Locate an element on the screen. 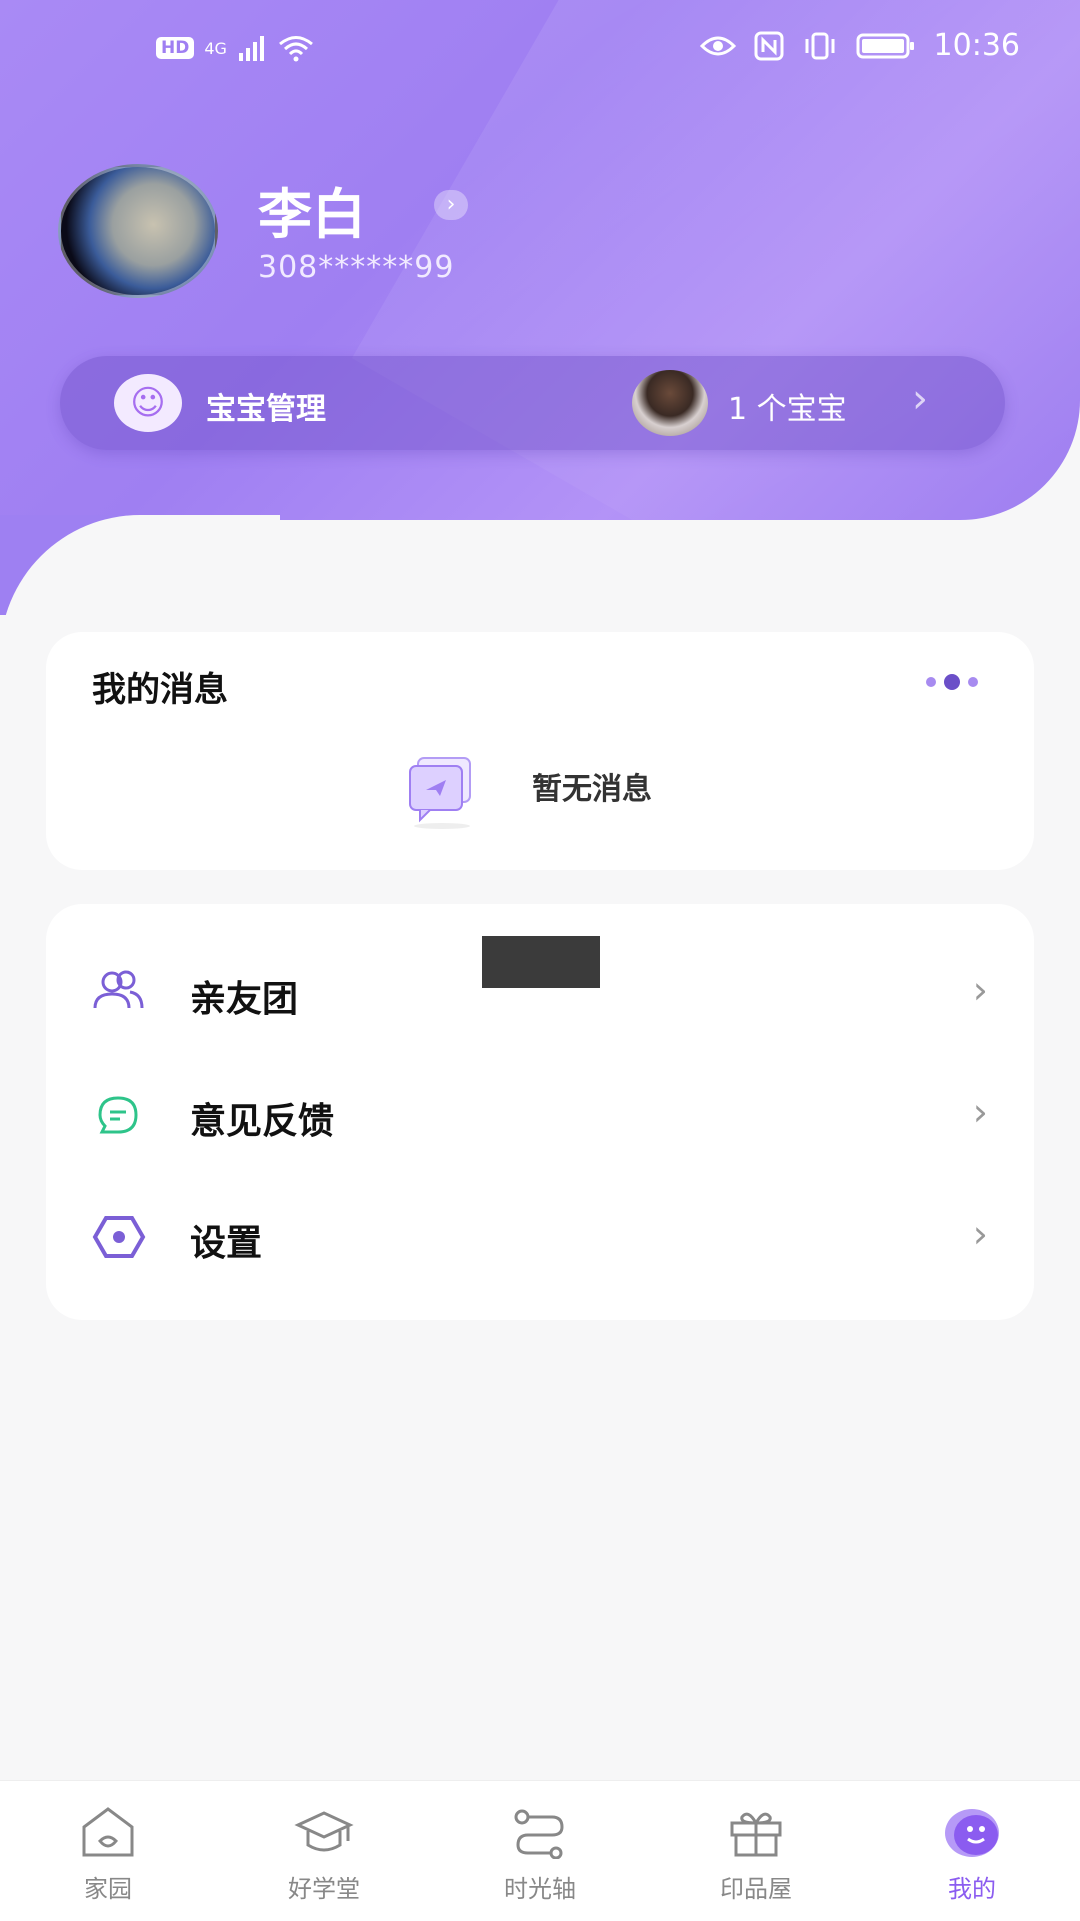 The height and width of the screenshot is (1921, 1080). menu-label: 意见反馈 is located at coordinates (262, 1121).